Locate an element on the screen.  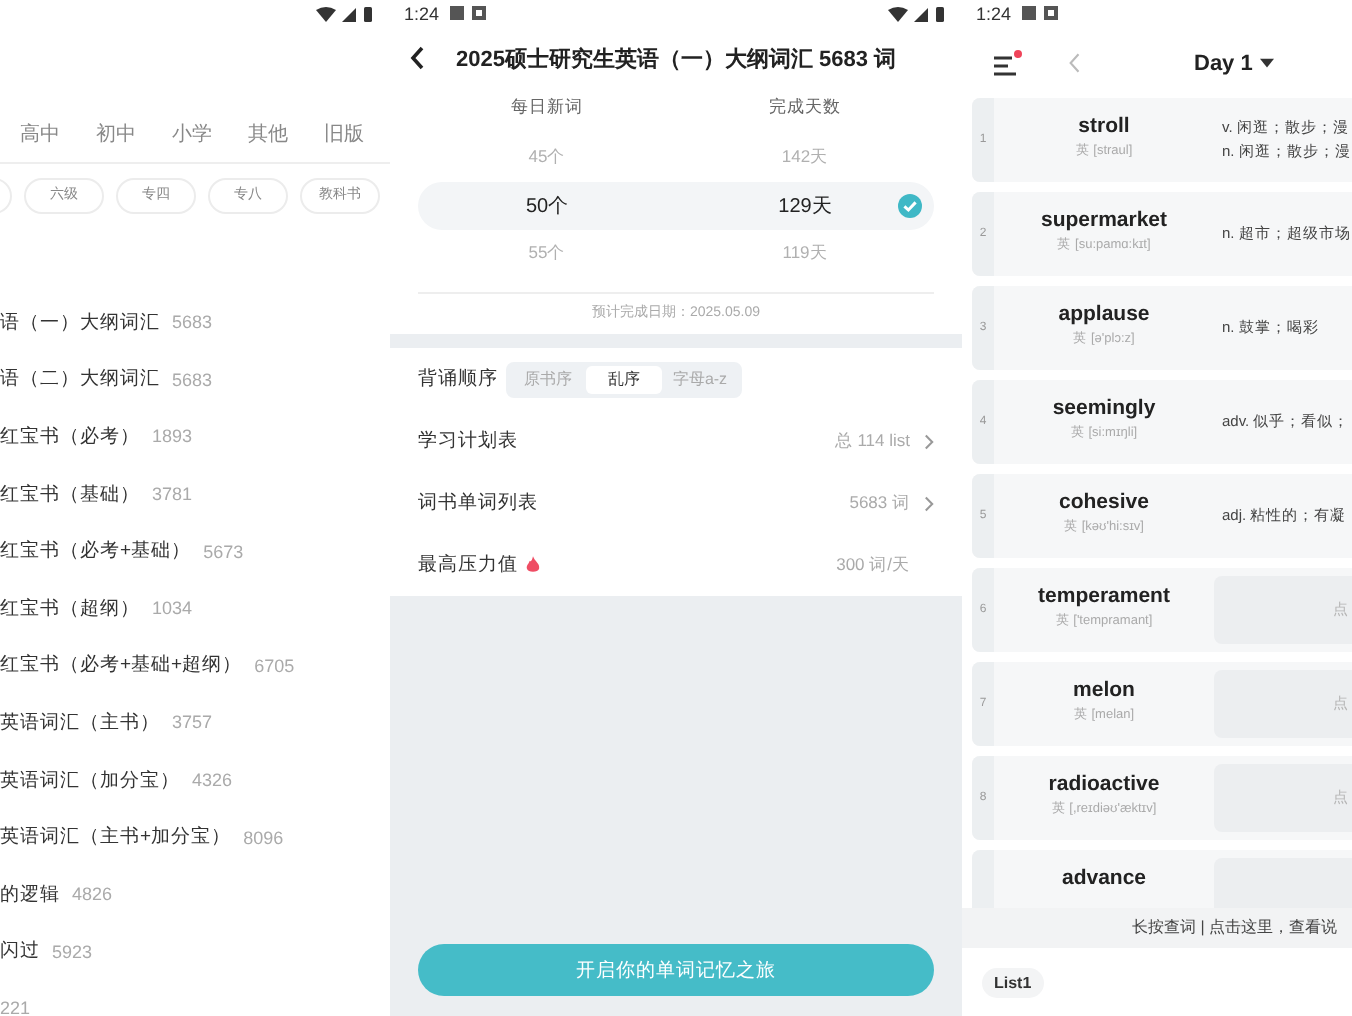
word-count: 1893 is located at coordinates (172, 436).